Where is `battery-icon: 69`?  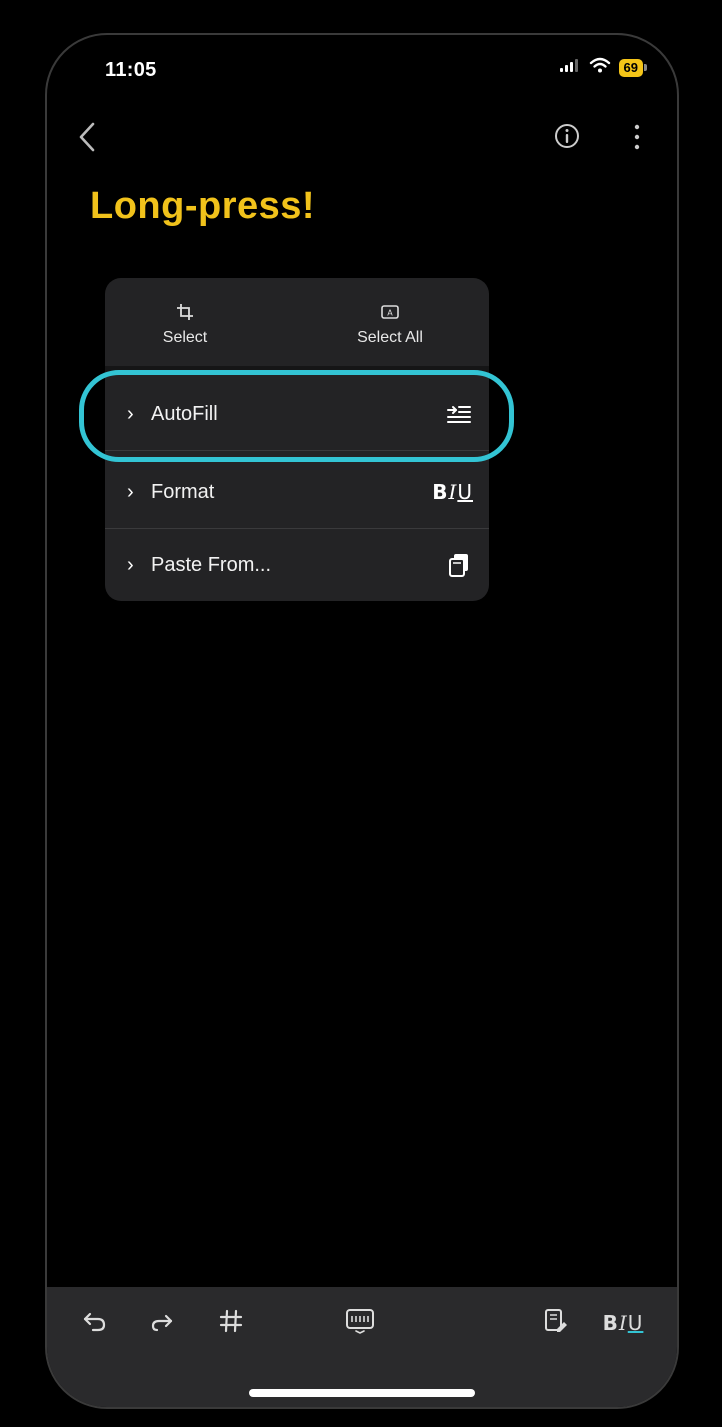
battery-icon: 69 is located at coordinates (632, 67).